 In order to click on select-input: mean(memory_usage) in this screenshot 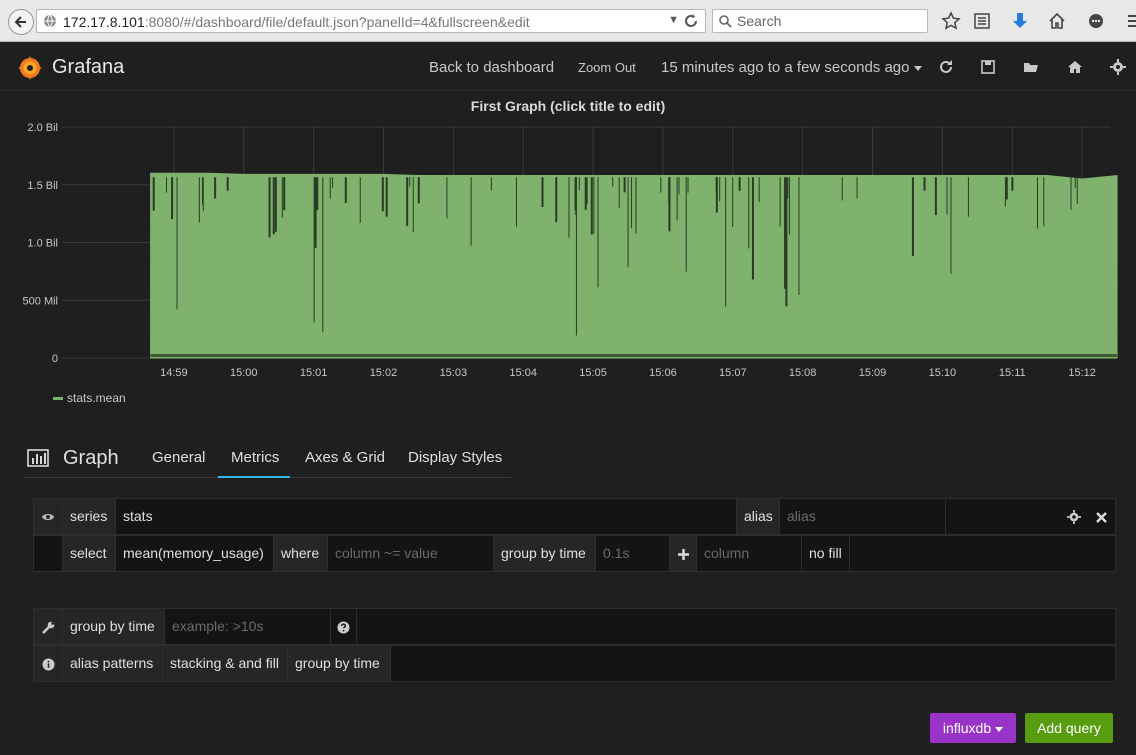, I will do `click(195, 553)`.